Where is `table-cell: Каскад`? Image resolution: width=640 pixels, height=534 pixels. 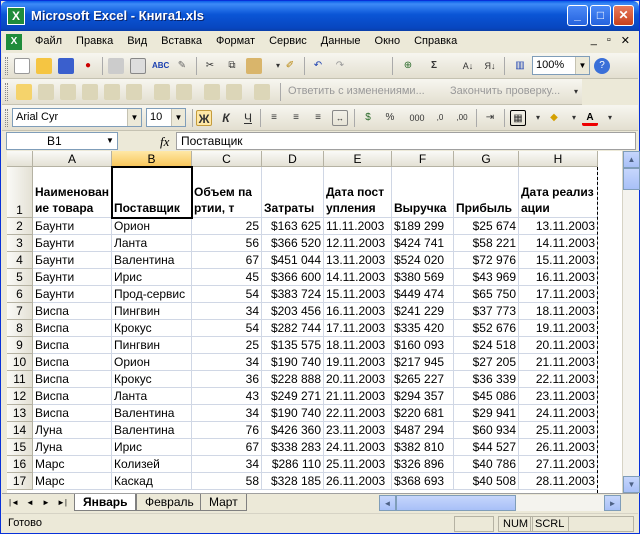
table-cell: Каскад is located at coordinates (152, 481).